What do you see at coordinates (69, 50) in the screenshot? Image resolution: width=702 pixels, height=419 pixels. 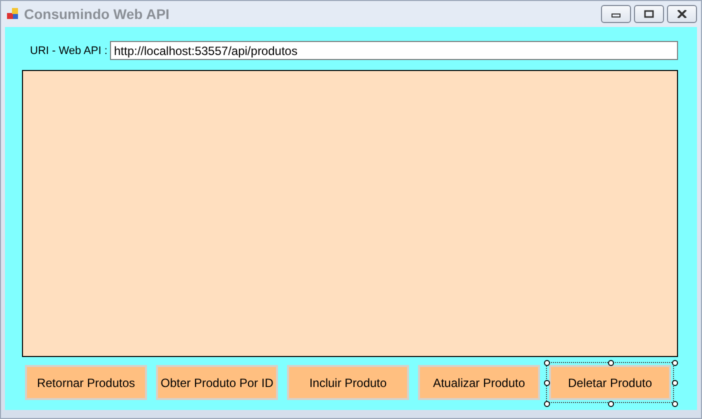 I see `uri-label: URI - Web API :` at bounding box center [69, 50].